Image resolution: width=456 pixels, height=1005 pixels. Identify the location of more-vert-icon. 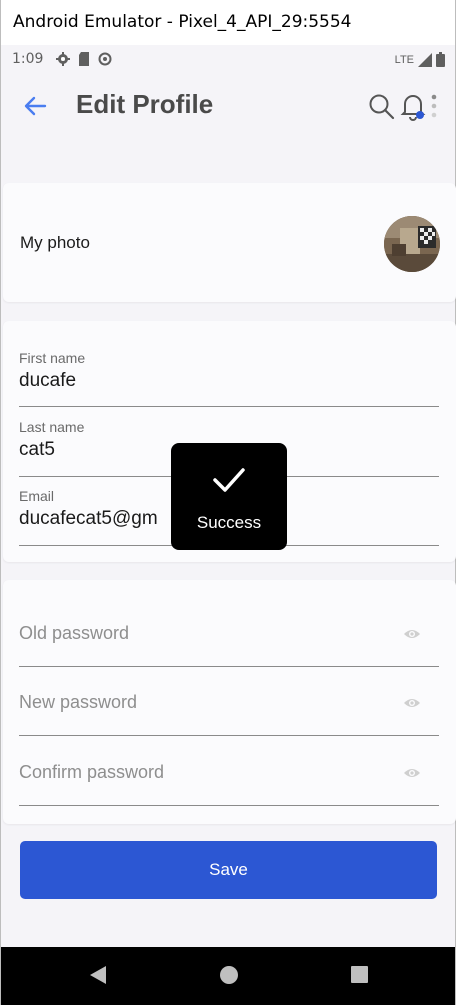
(434, 106).